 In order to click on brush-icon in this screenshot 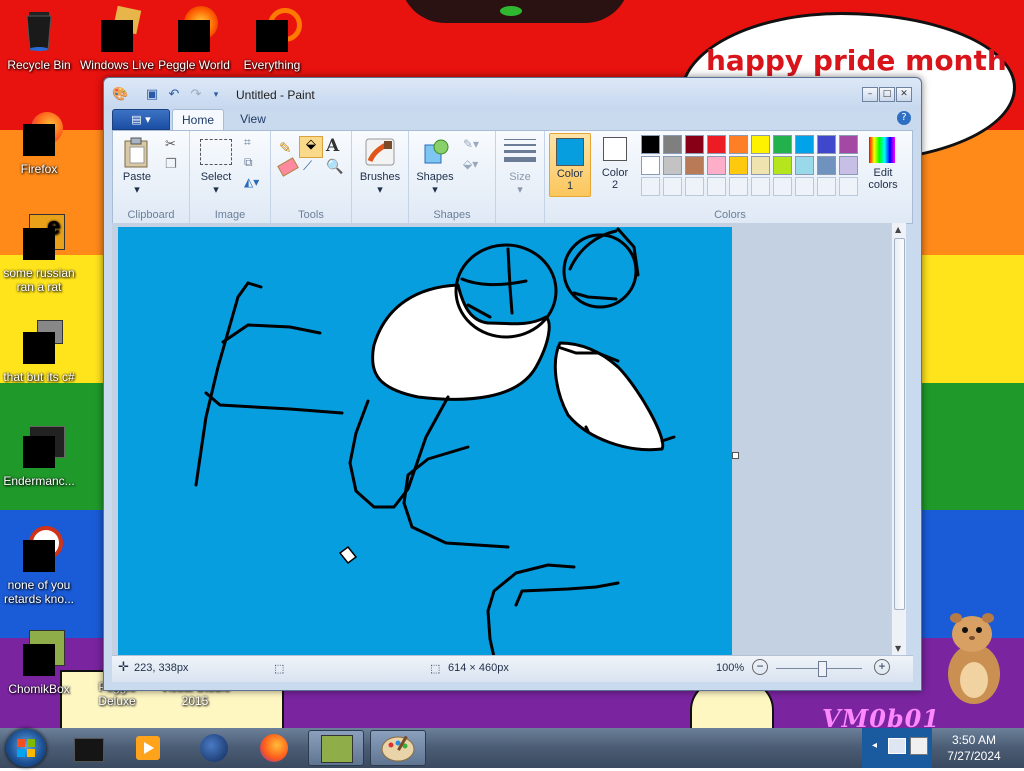, I will do `click(380, 152)`.